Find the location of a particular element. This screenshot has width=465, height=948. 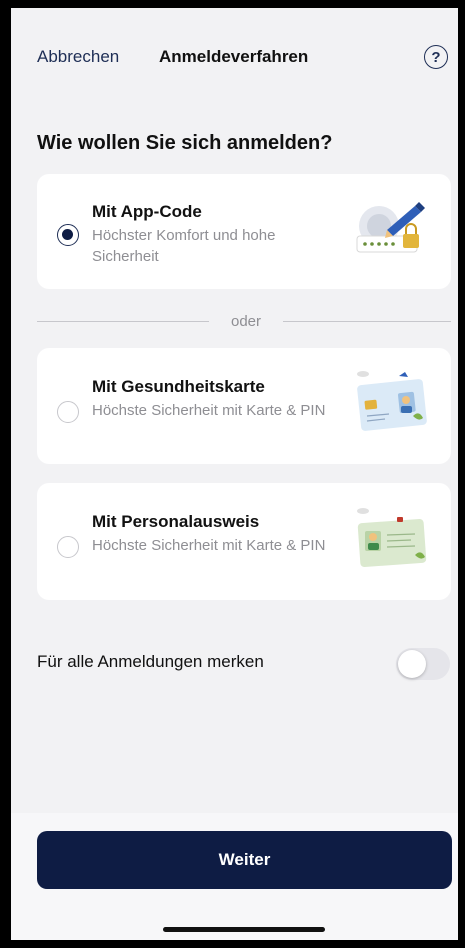

radio-app-code is located at coordinates (68, 235).